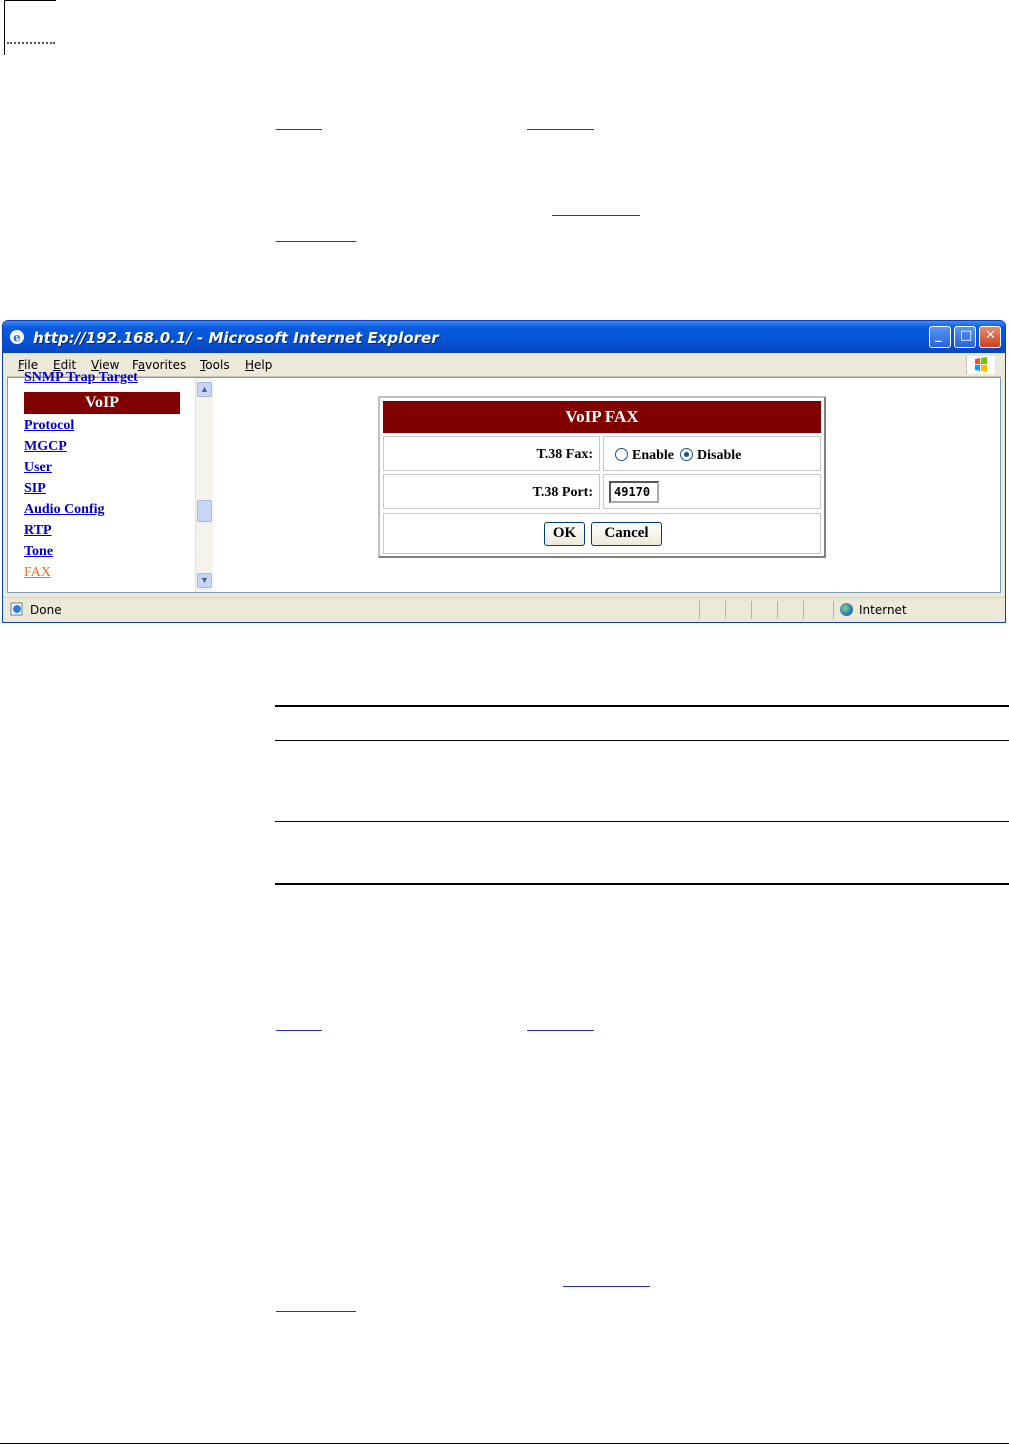 The height and width of the screenshot is (1445, 1009). I want to click on internet-zone-icon, so click(846, 609).